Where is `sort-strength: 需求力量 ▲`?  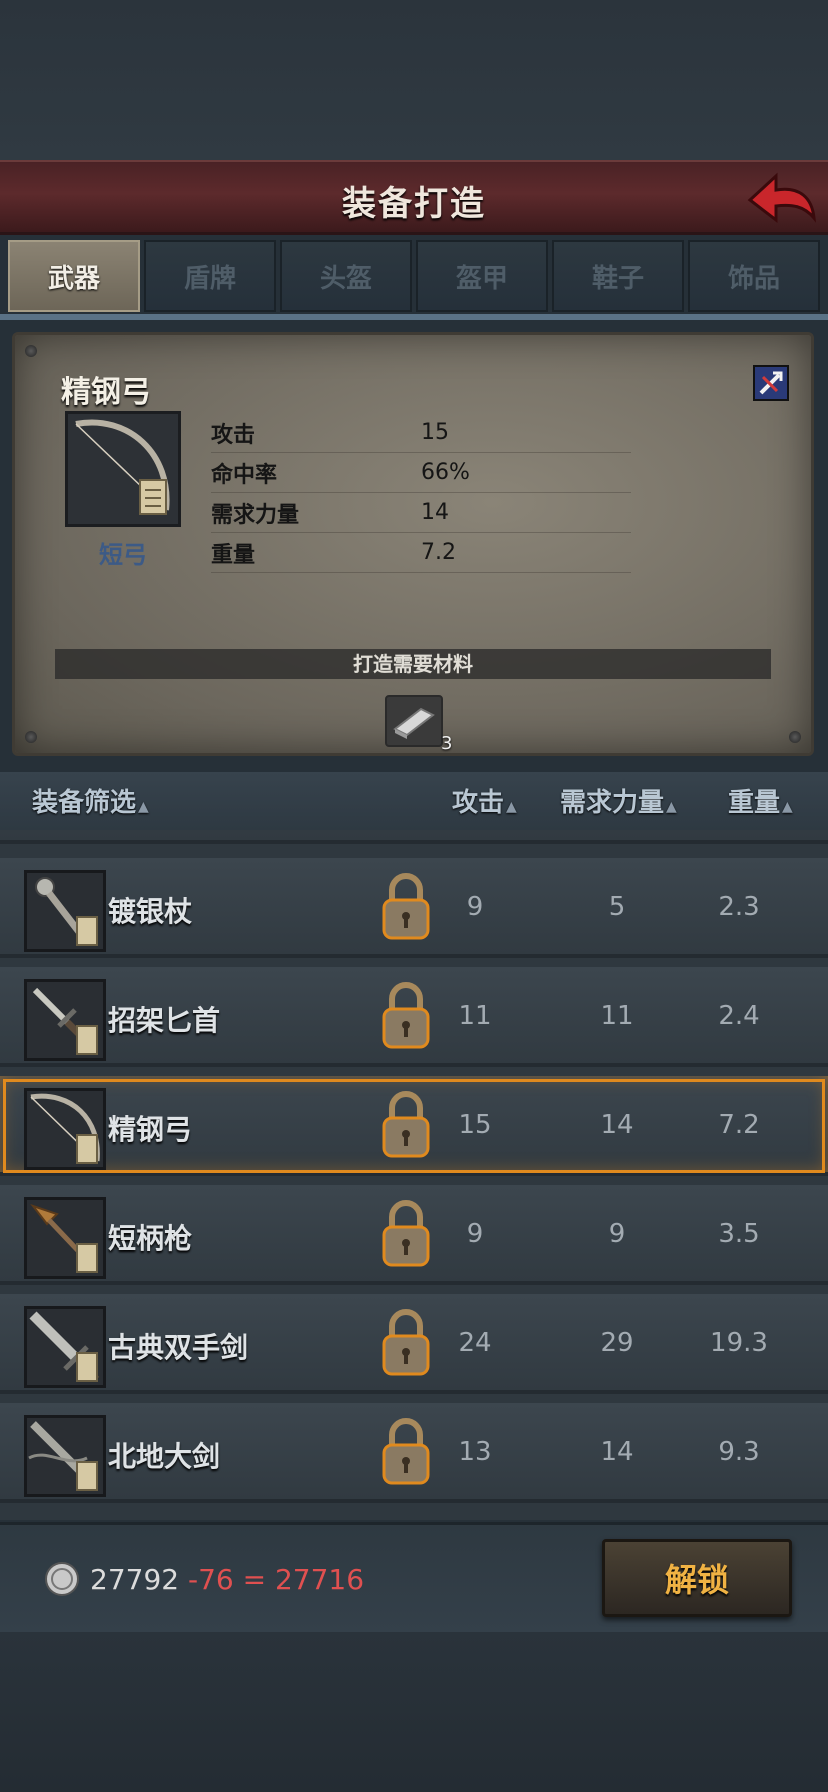
sort-strength: 需求力量 ▲ is located at coordinates (618, 800).